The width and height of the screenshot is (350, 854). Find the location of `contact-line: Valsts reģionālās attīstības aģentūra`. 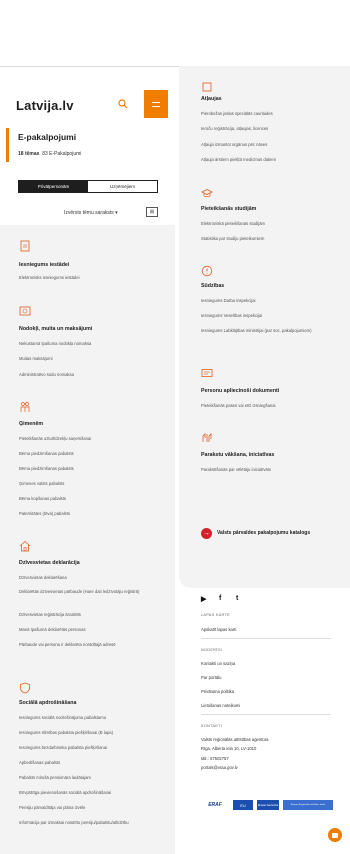

contact-line: Valsts reģionālās attīstības aģentūra is located at coordinates (235, 739).